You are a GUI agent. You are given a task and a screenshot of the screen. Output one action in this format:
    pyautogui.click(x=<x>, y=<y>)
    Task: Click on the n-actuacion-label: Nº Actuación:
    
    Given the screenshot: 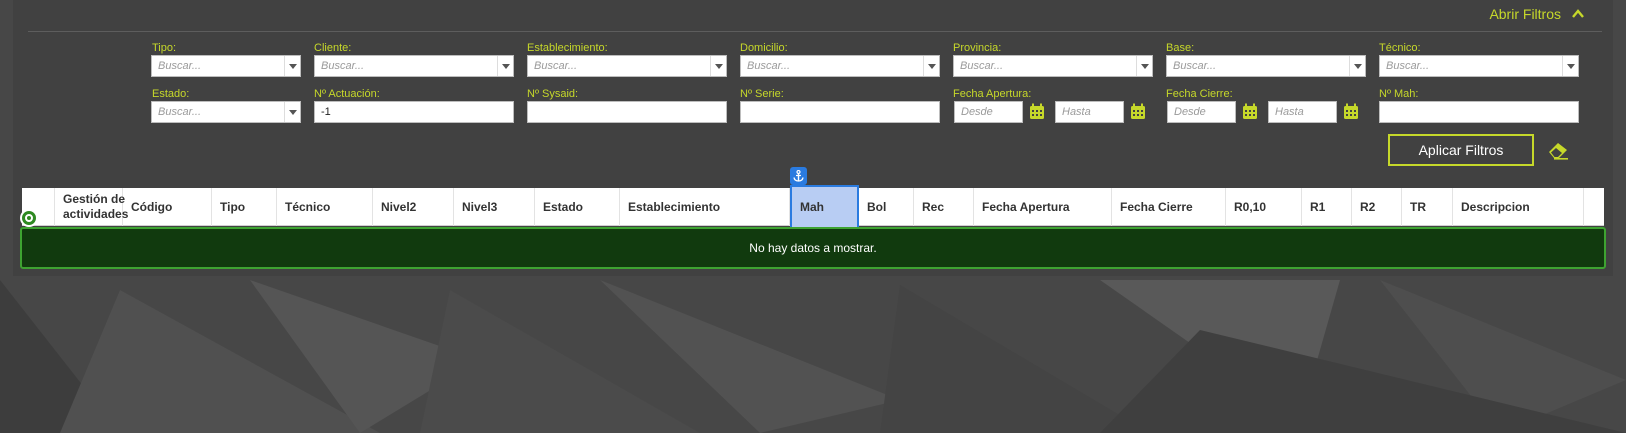 What is the action you would take?
    pyautogui.click(x=347, y=94)
    